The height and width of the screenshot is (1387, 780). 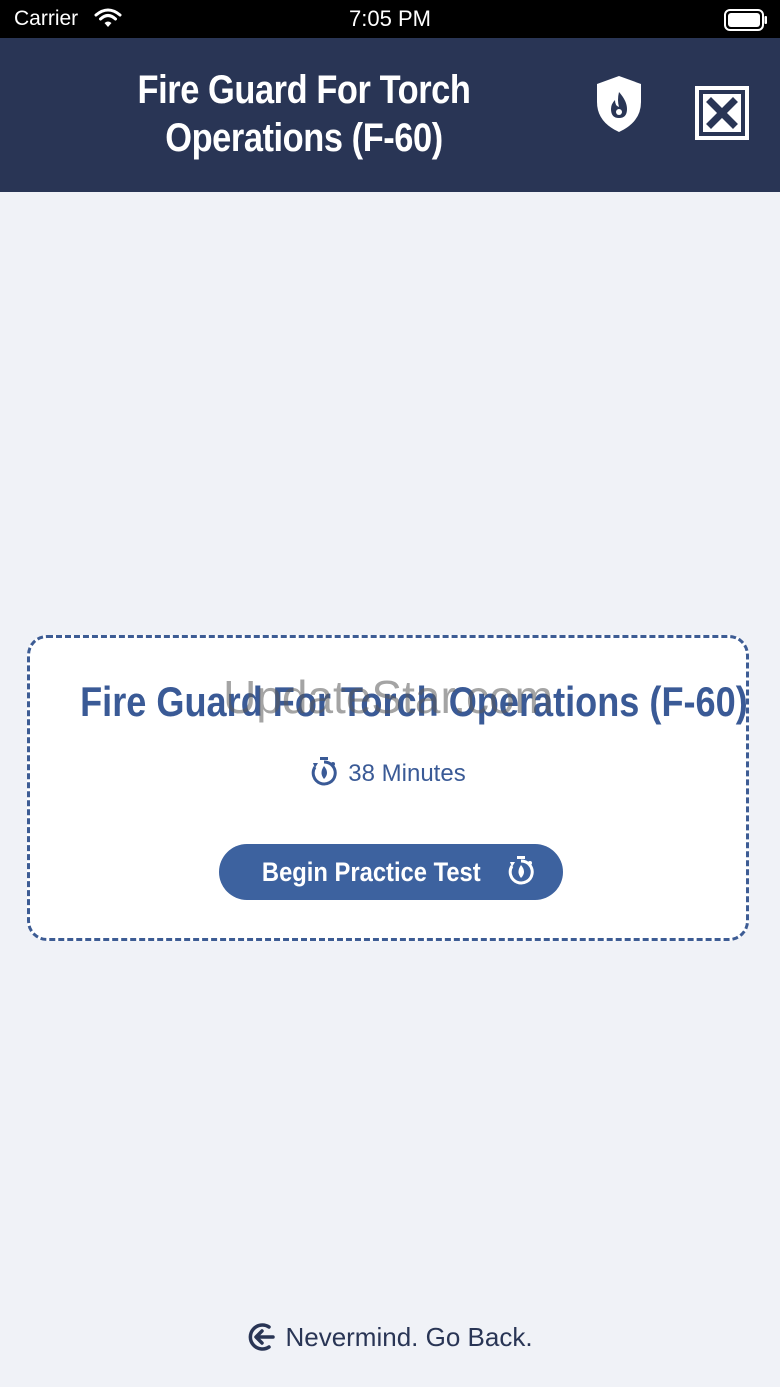 What do you see at coordinates (371, 871) in the screenshot?
I see `begin-button-label: Begin Practice Test` at bounding box center [371, 871].